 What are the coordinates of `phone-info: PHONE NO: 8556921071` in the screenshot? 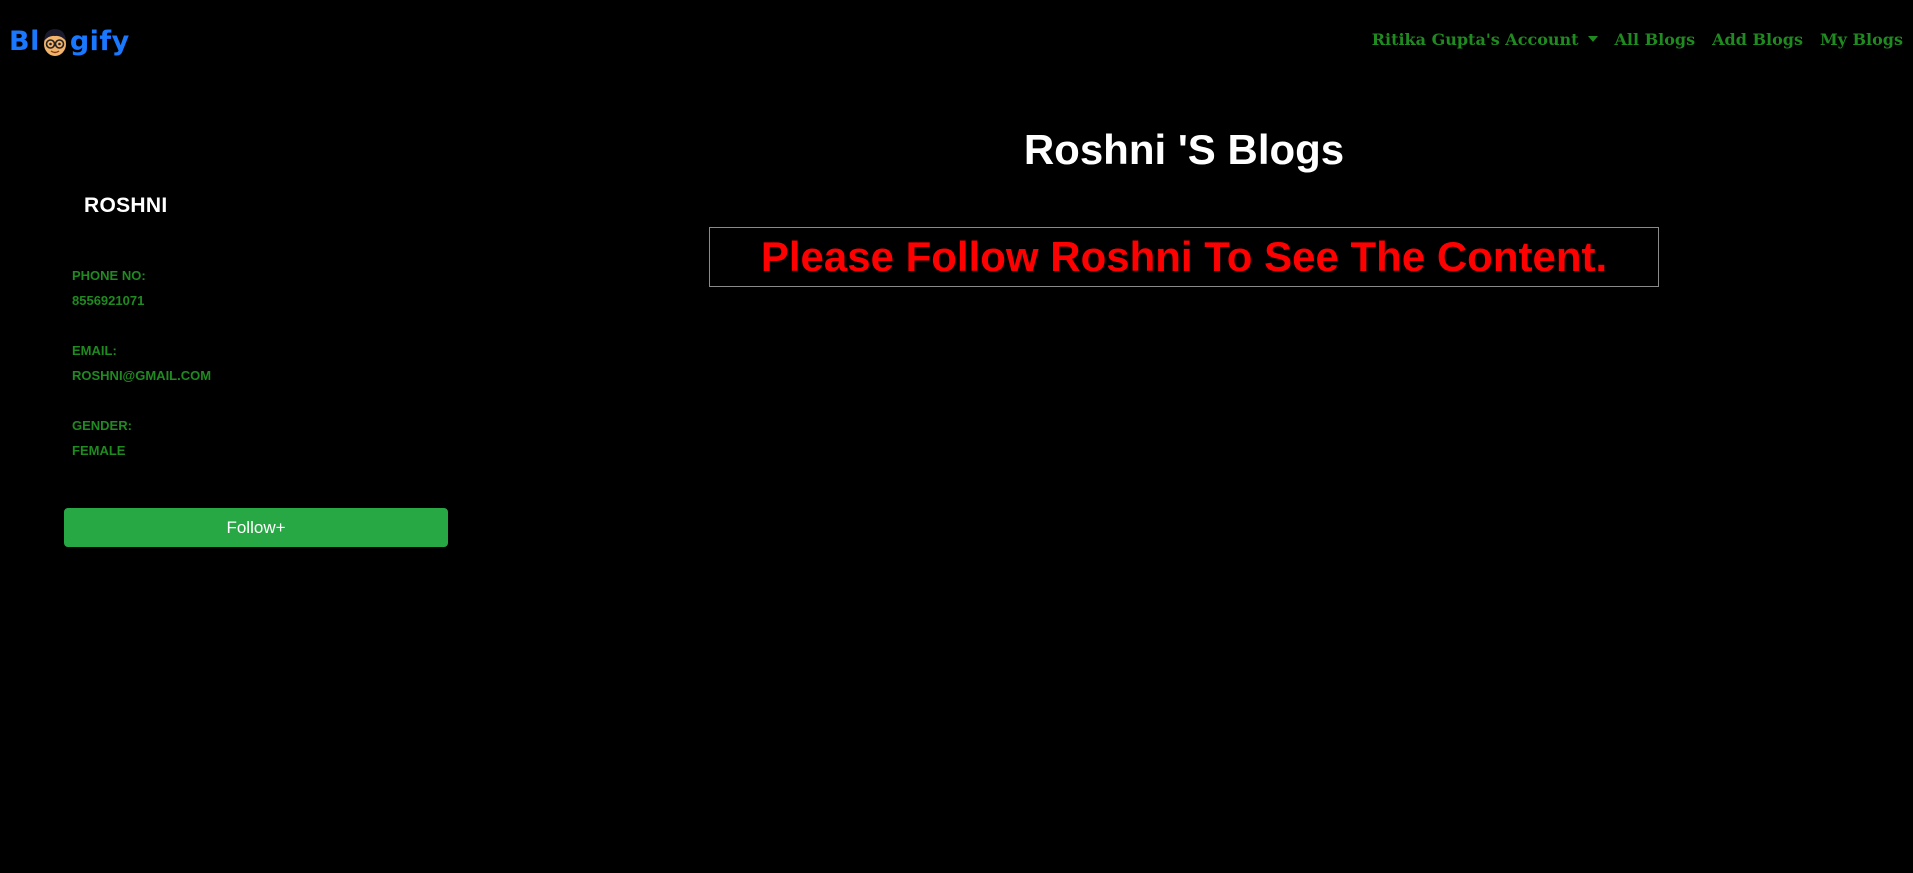 It's located at (109, 288).